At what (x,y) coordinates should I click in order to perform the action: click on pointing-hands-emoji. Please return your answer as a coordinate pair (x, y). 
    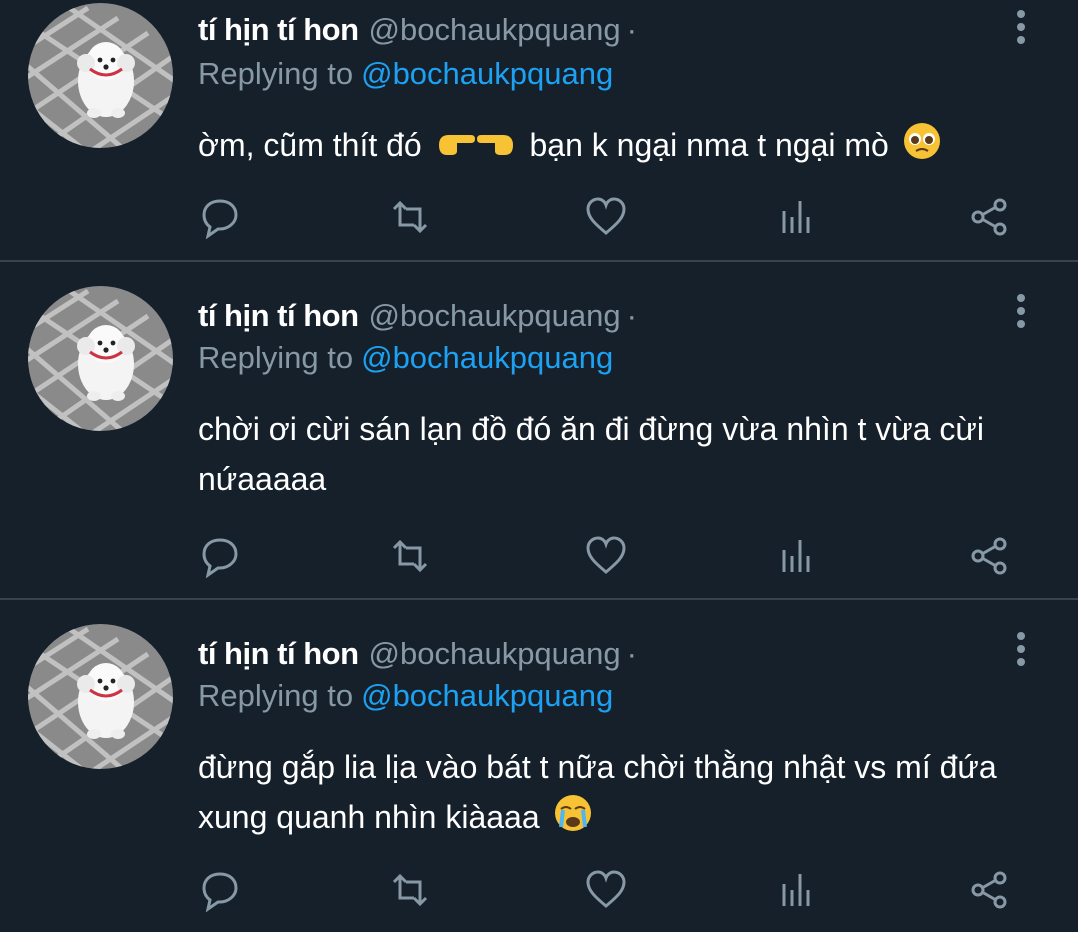
    Looking at the image, I should click on (476, 148).